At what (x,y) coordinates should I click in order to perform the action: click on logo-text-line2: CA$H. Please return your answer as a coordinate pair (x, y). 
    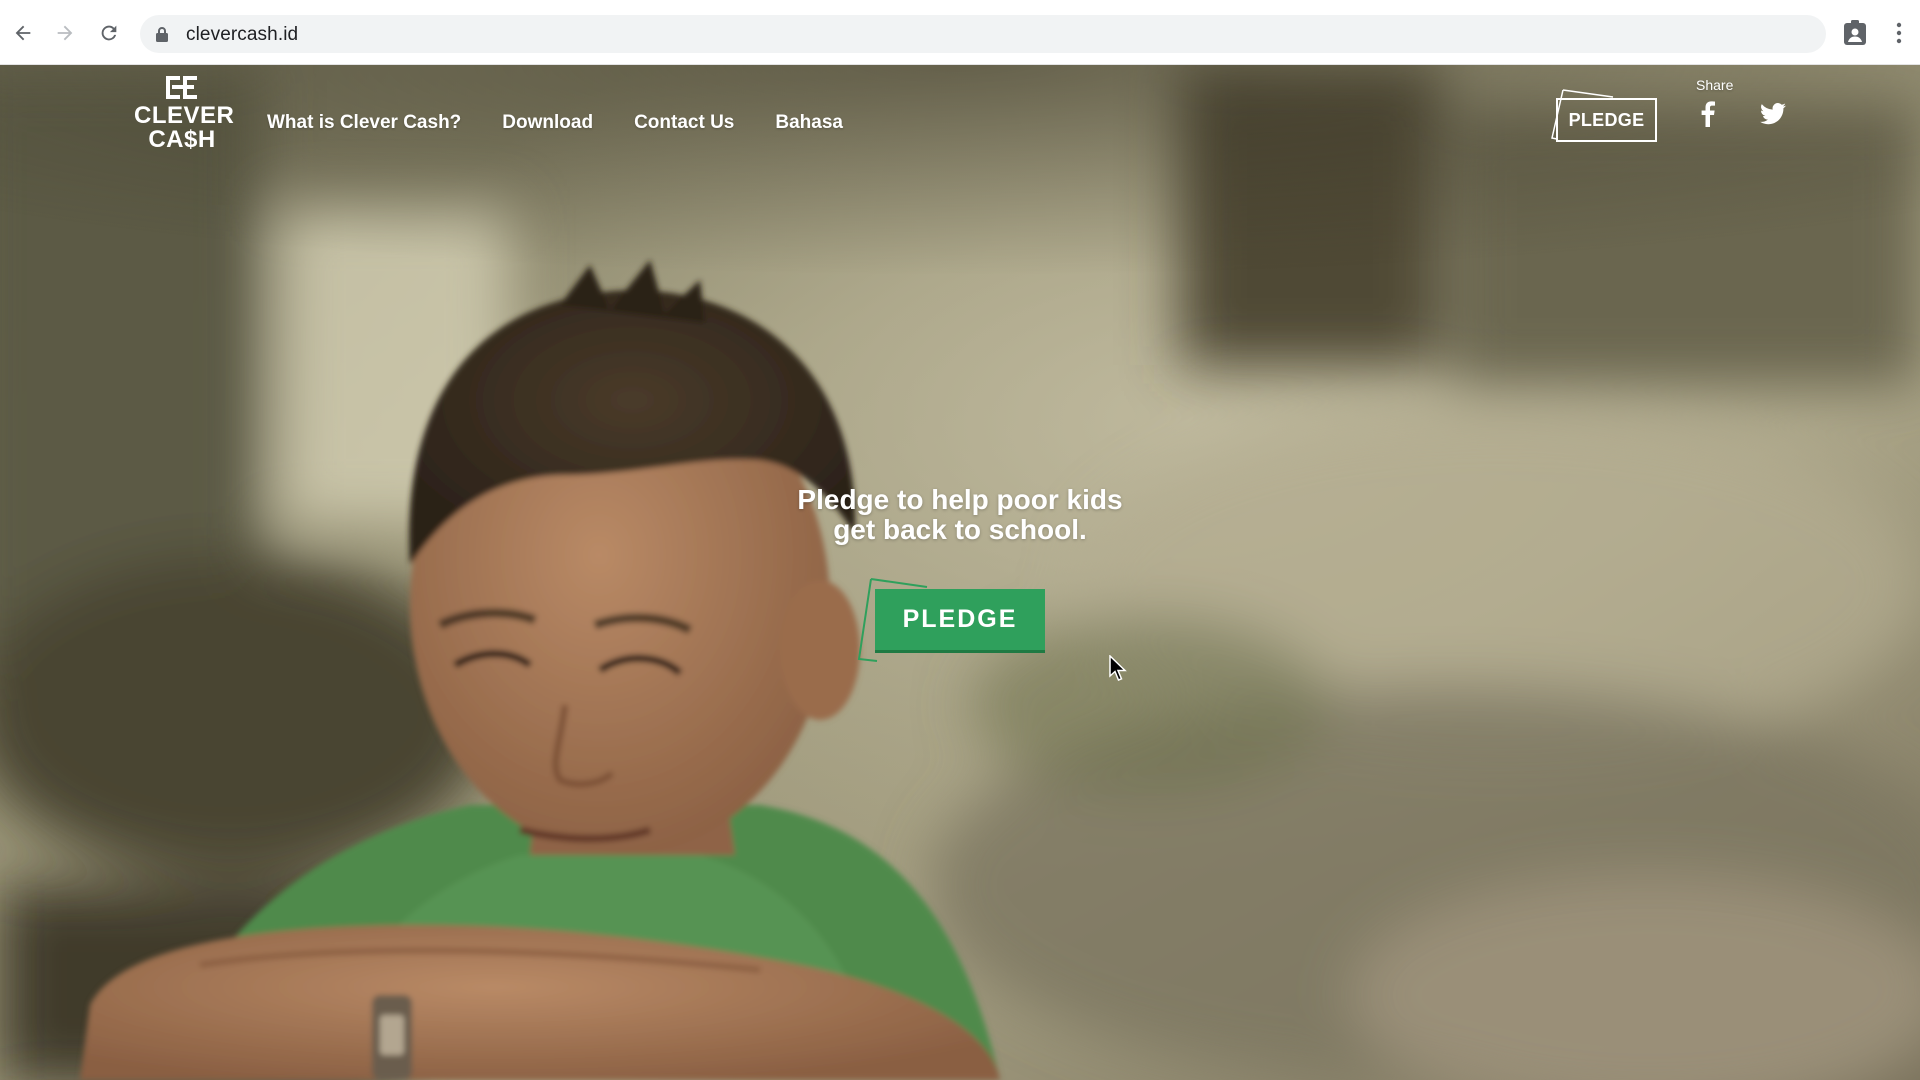
    Looking at the image, I should click on (182, 139).